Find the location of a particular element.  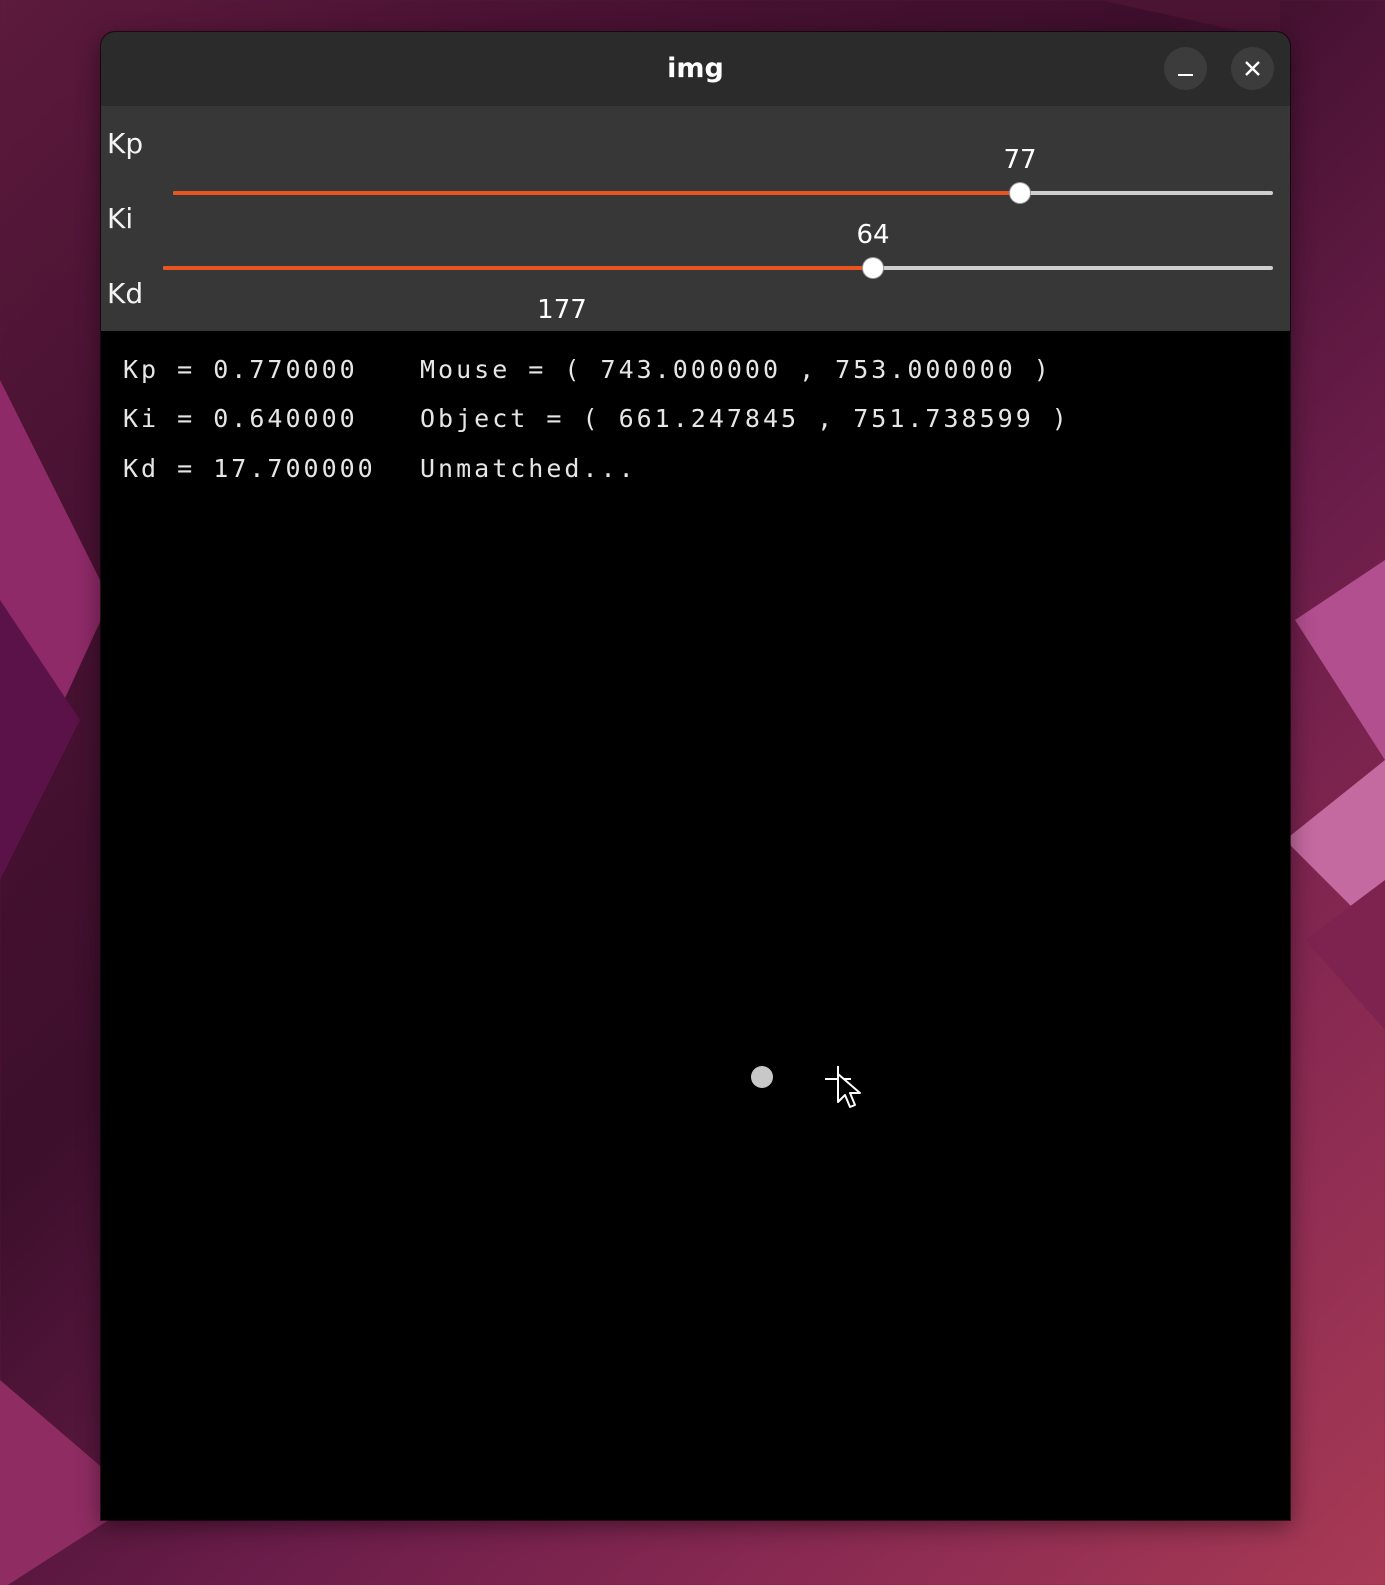

trackbar-value-ki: 64 is located at coordinates (873, 235).